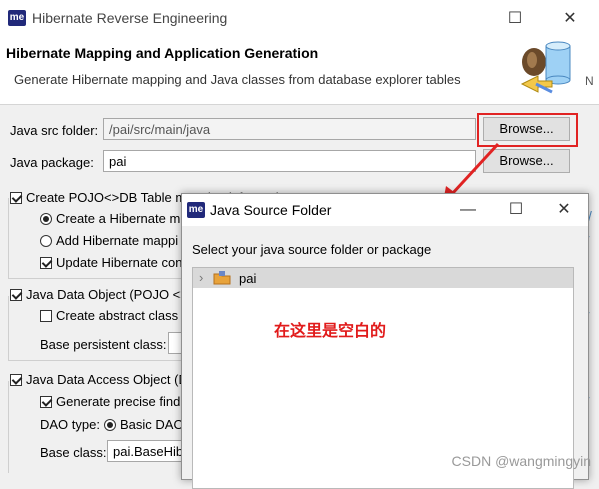  Describe the element at coordinates (521, 461) in the screenshot. I see `watermark: CSDN @wangmingyin` at that location.